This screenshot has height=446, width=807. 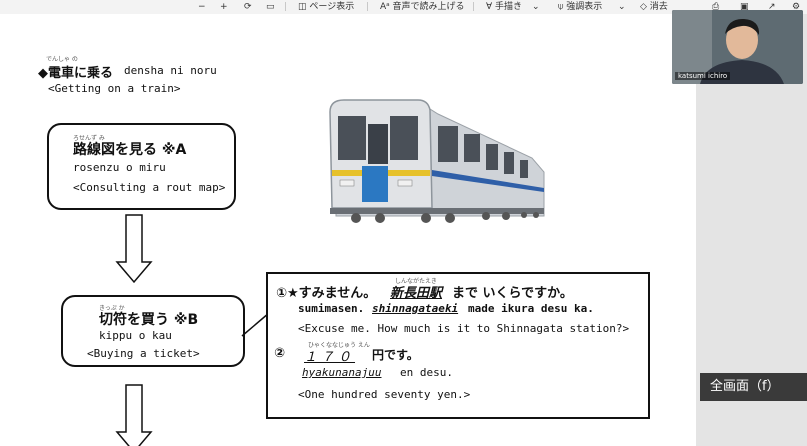 I want to click on erase-button: ◇ 消去, so click(x=654, y=7).